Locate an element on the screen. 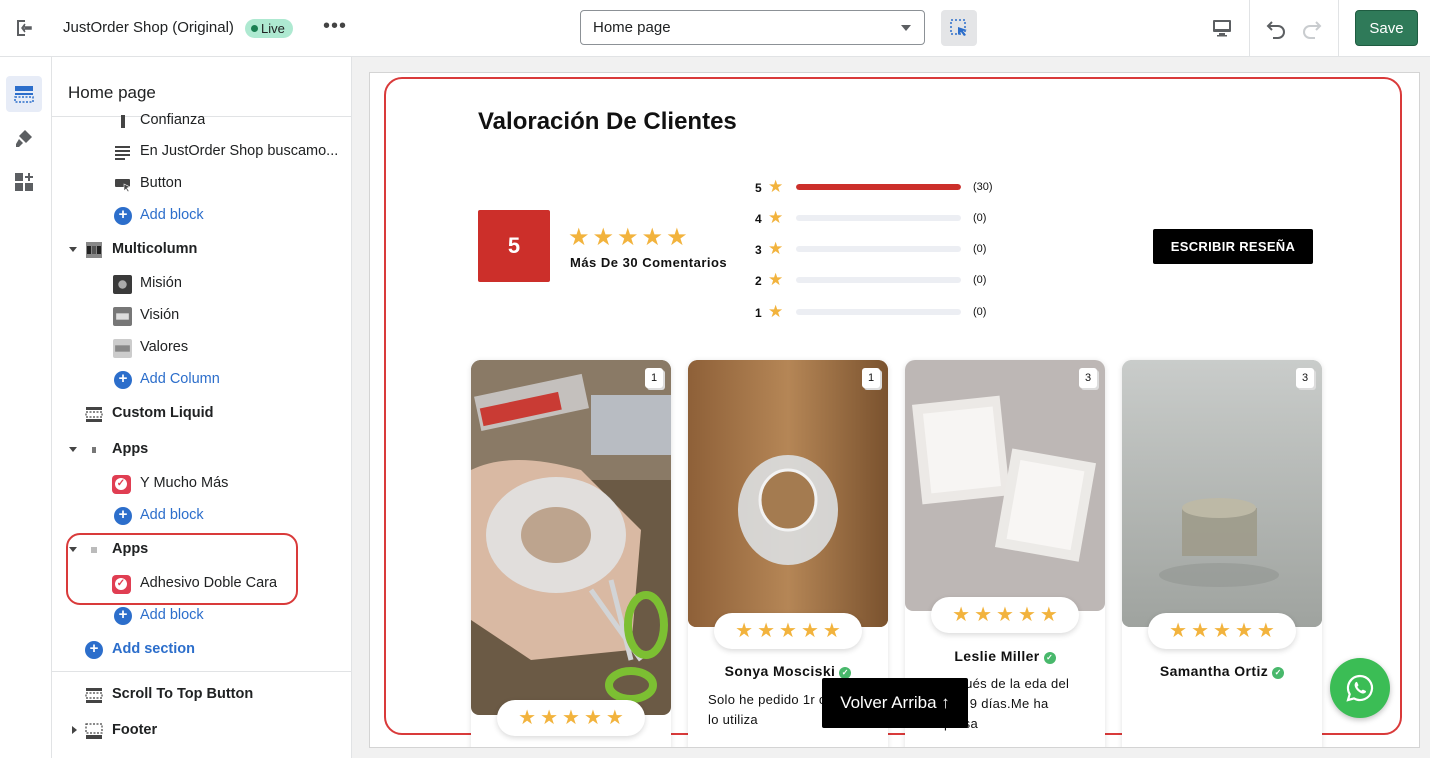  sections-icon is located at coordinates (24, 94).